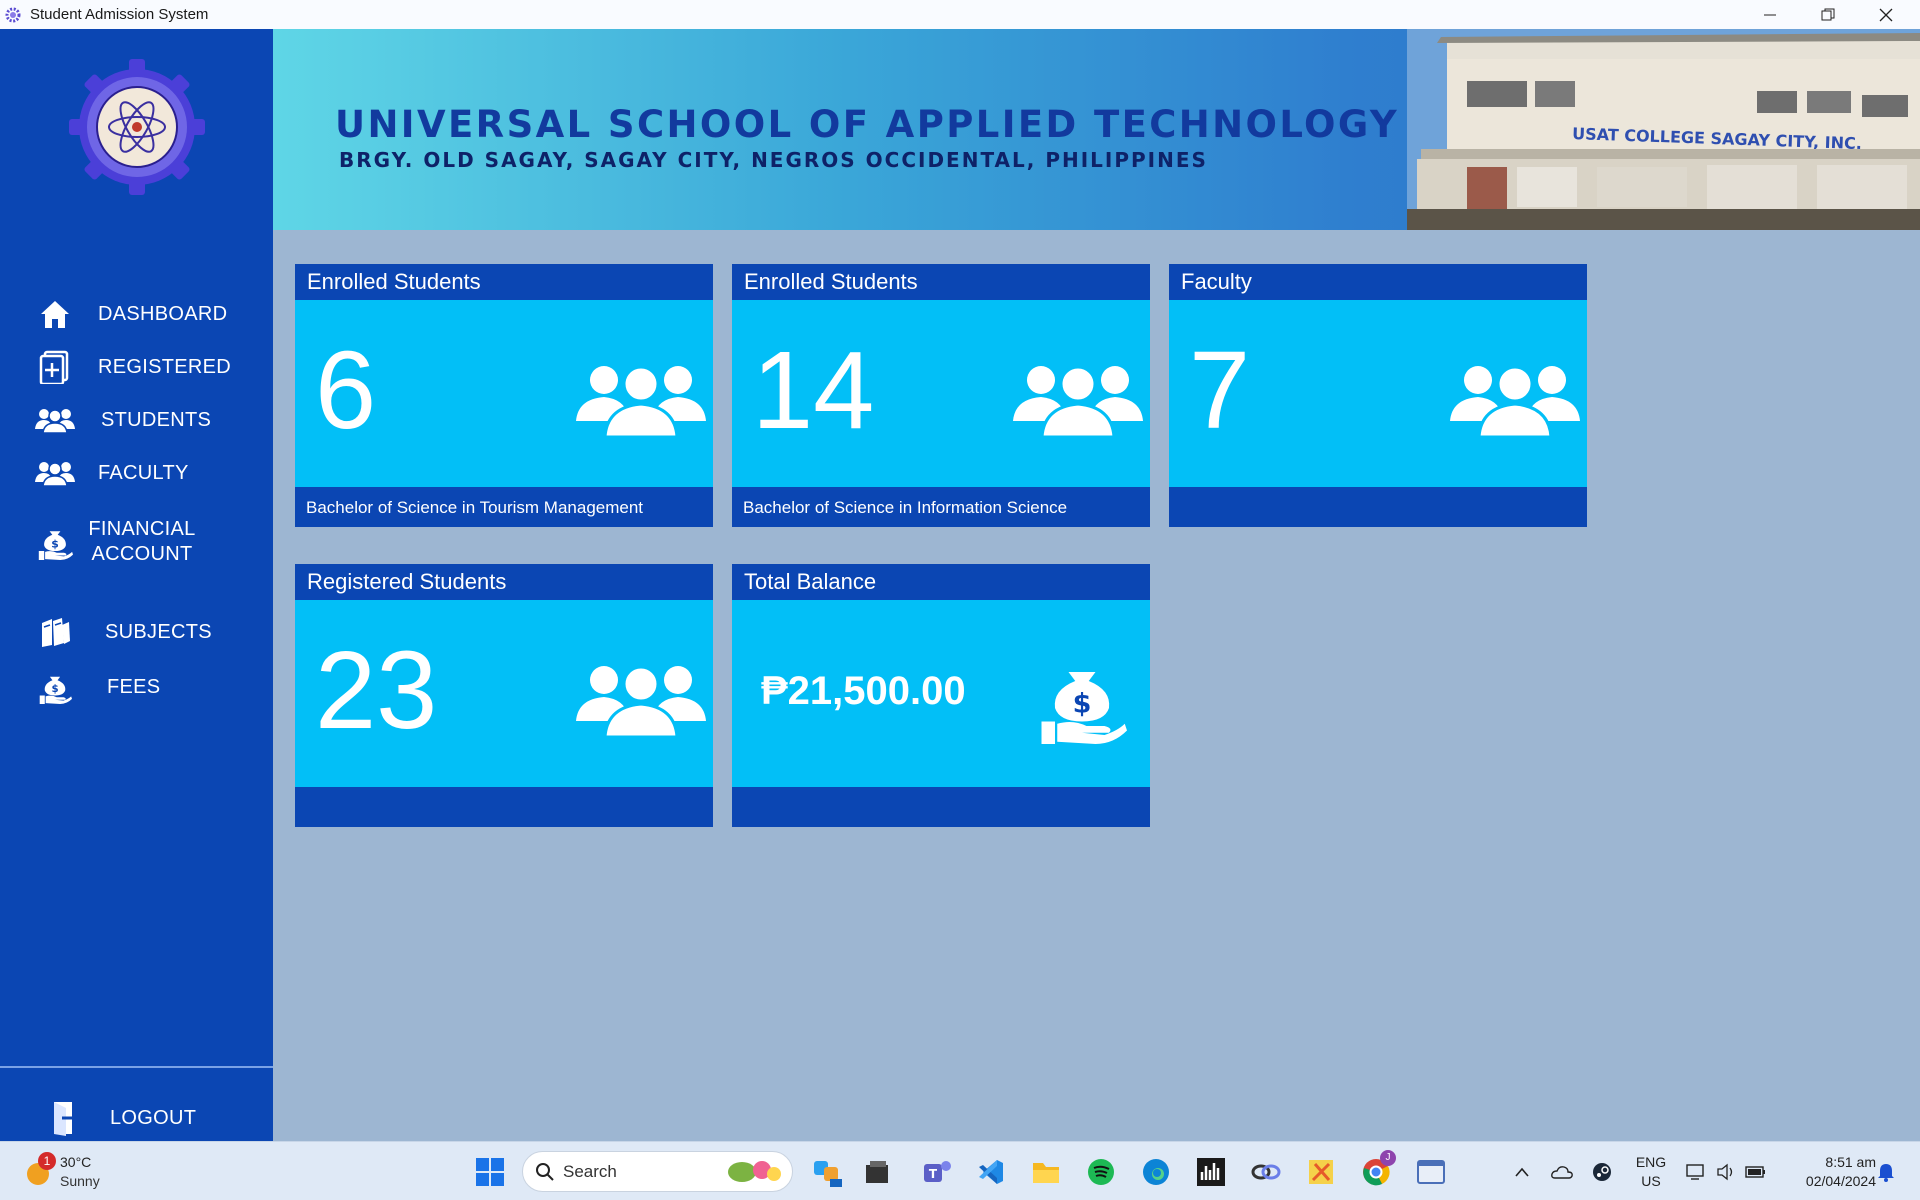 The image size is (1920, 1200). Describe the element at coordinates (158, 631) in the screenshot. I see `sidebar-item-label: SUBJECTS` at that location.